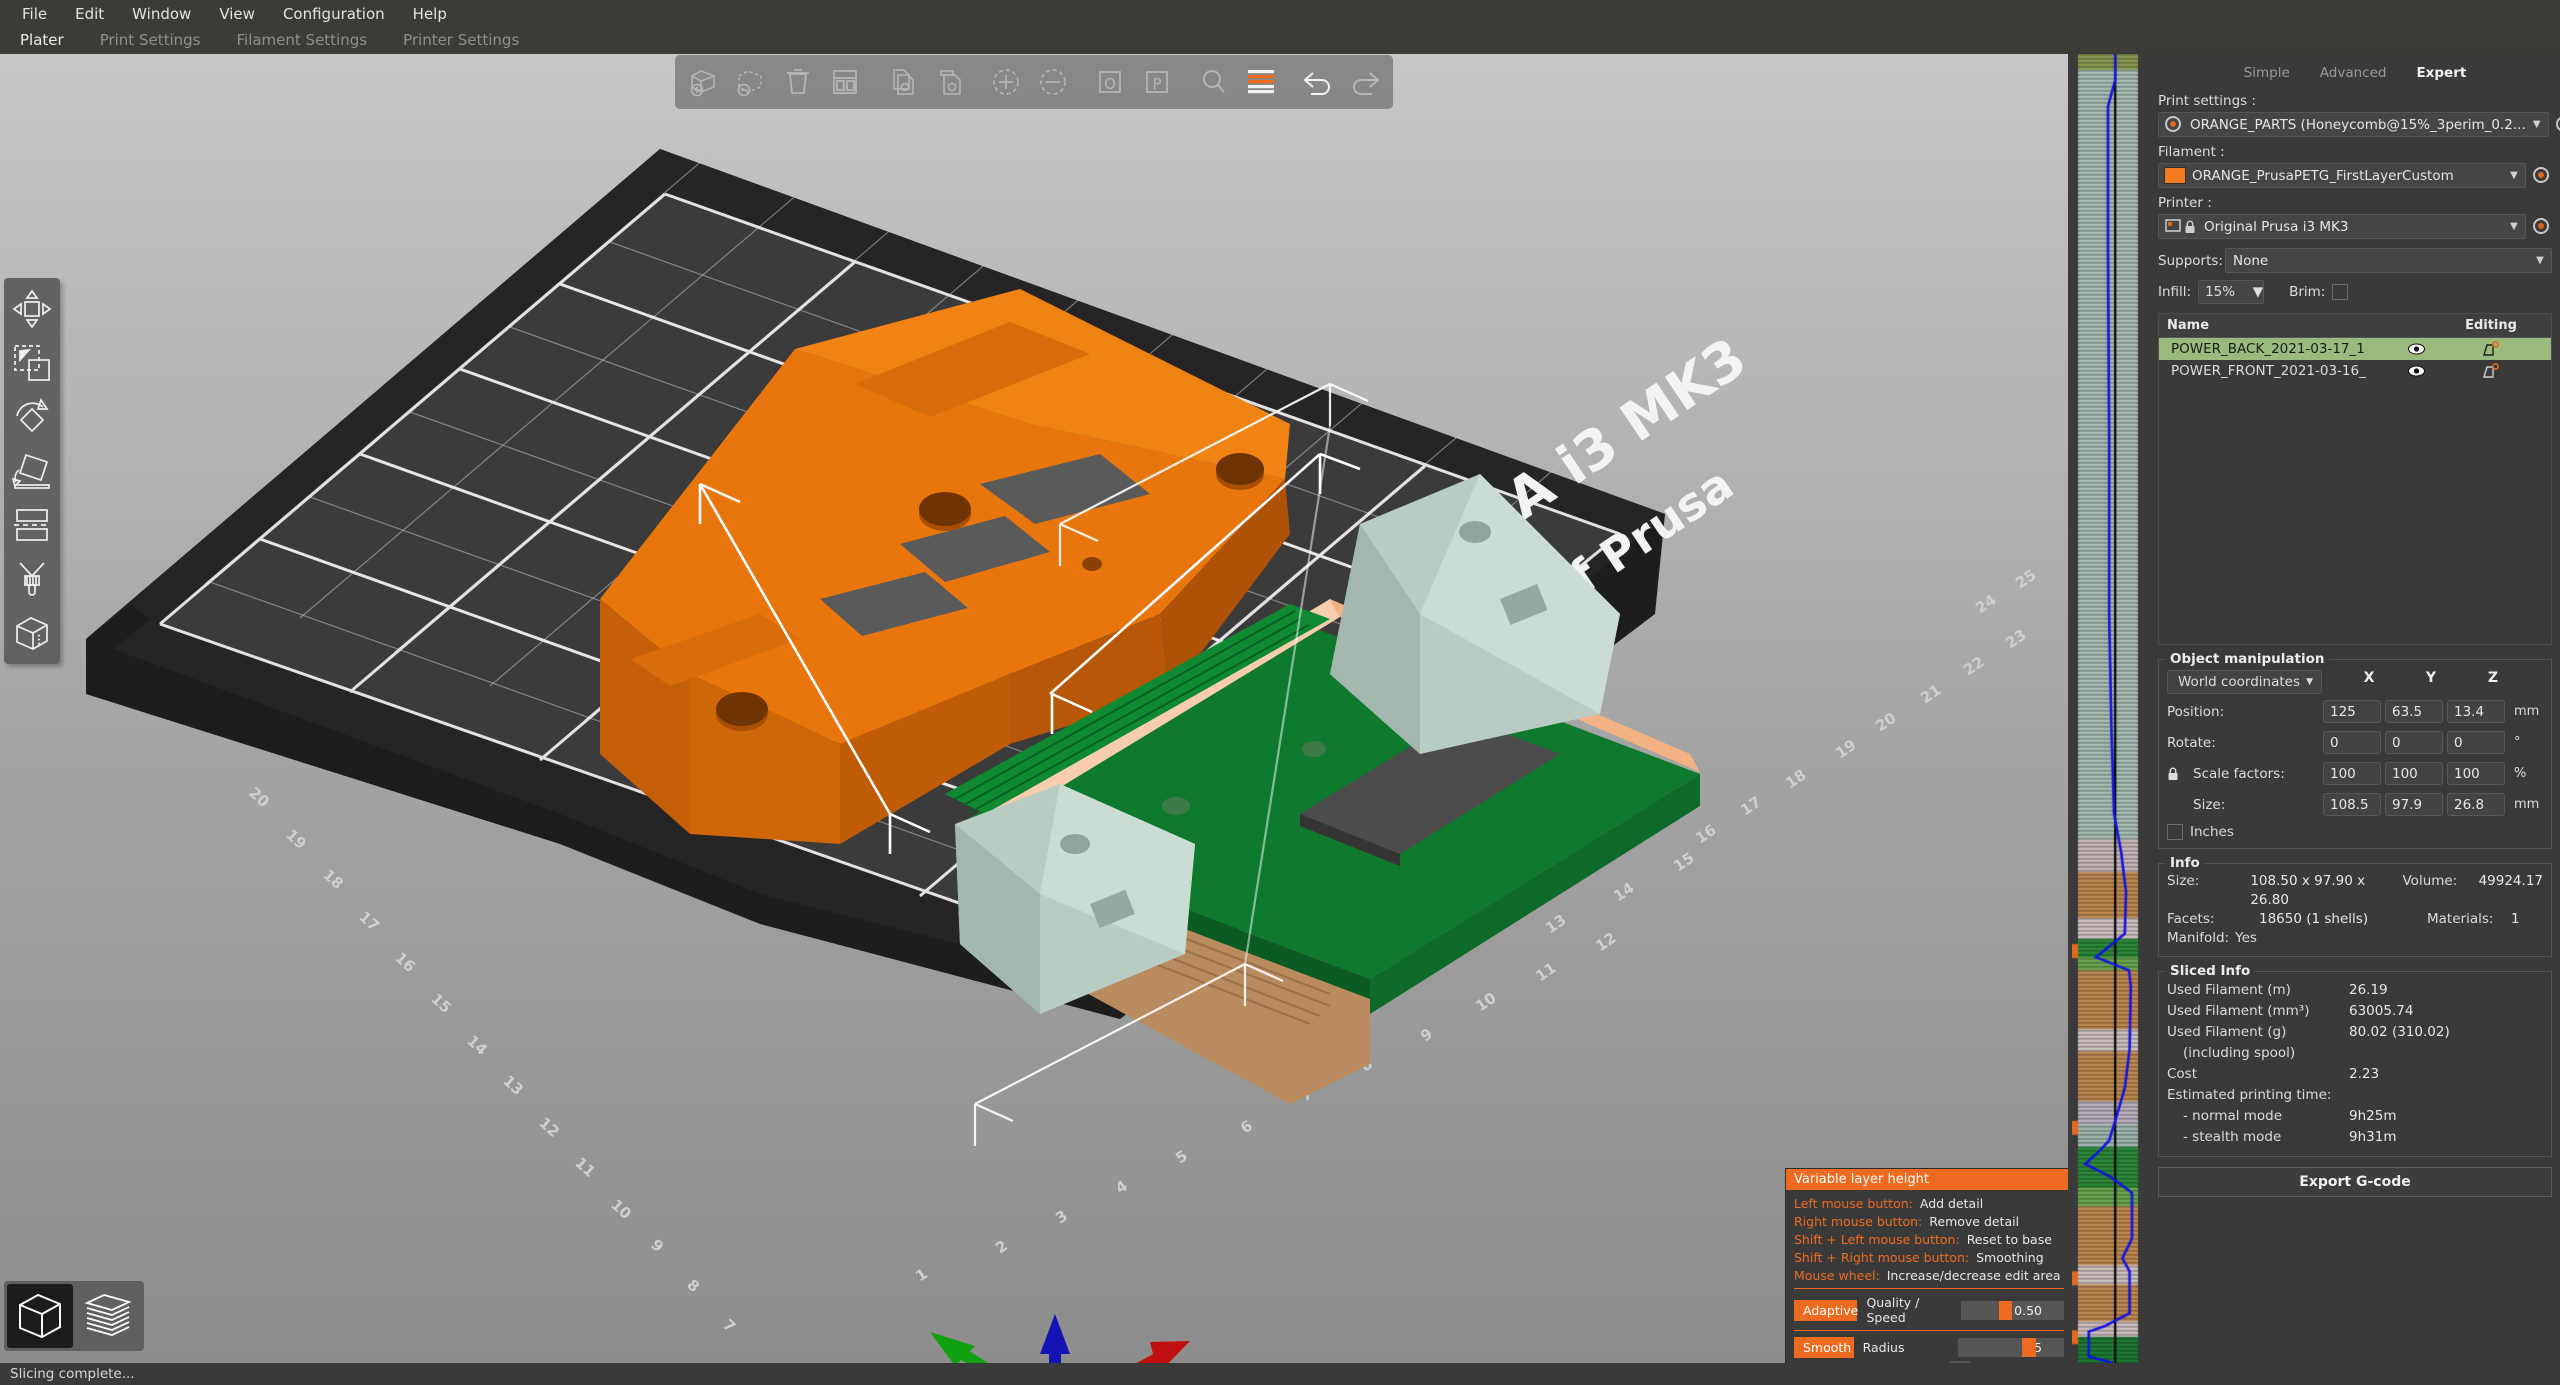 This screenshot has height=1385, width=2560. Describe the element at coordinates (2517, 742) in the screenshot. I see `rotate-unit: °` at that location.